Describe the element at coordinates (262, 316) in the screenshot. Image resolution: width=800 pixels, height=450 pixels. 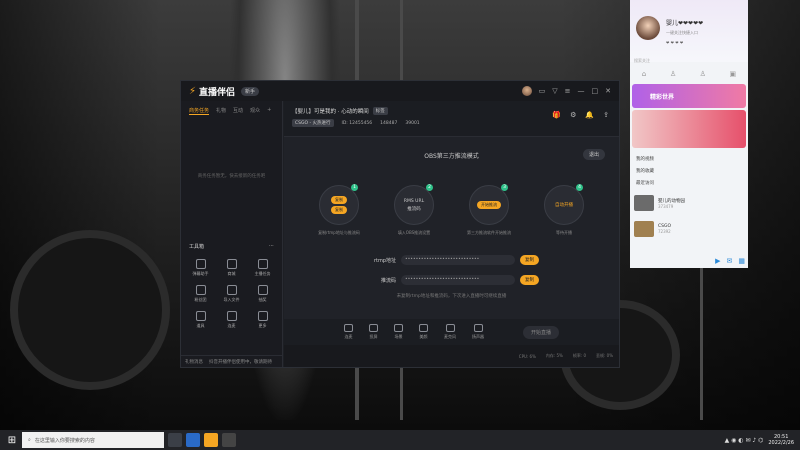
I see `more-icon` at that location.